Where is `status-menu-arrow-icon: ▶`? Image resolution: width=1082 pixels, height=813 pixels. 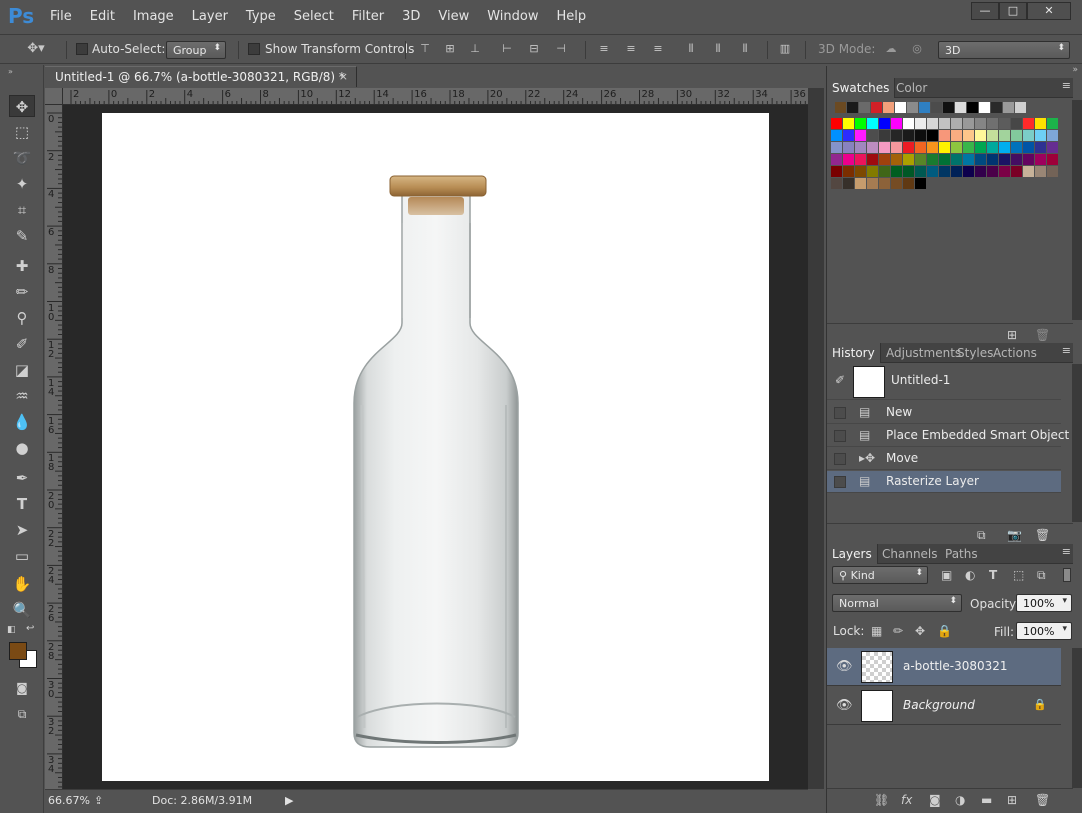
status-menu-arrow-icon: ▶ is located at coordinates (289, 800).